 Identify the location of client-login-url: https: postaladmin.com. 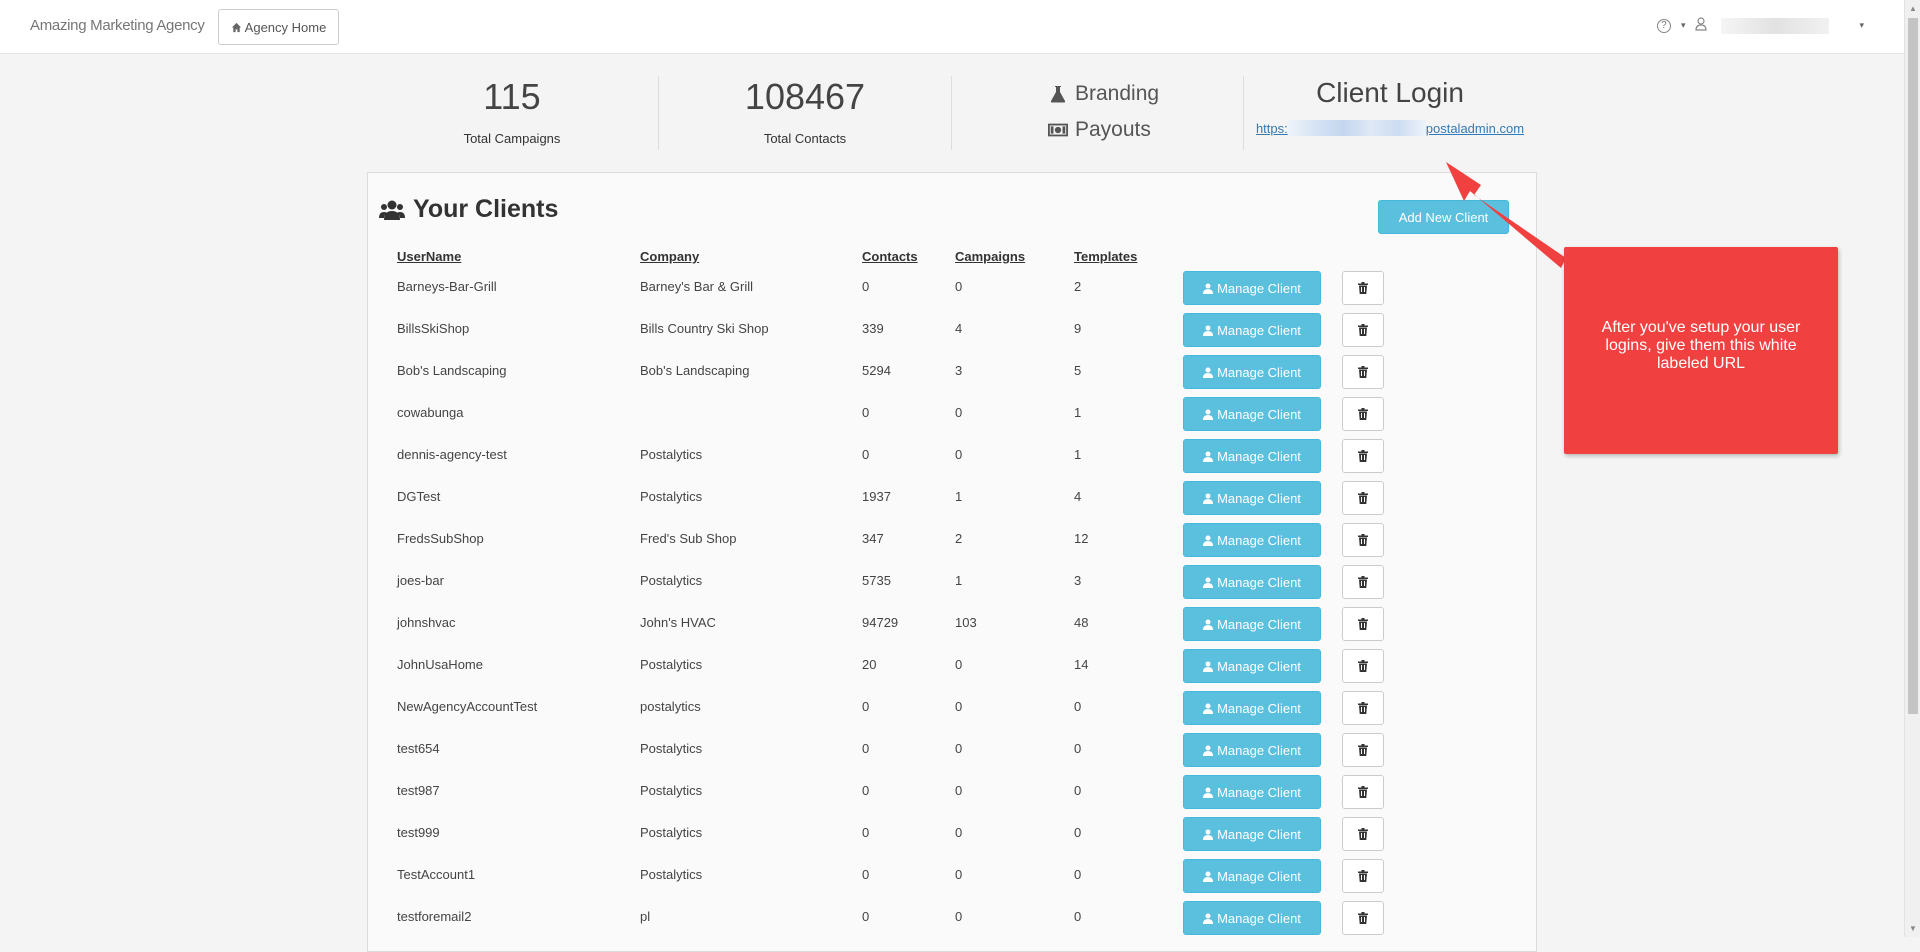
(1390, 128).